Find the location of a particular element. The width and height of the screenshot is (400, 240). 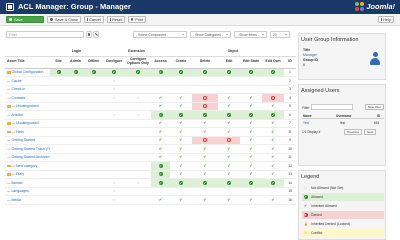

asset-title-cell: — Check-in is located at coordinates (27, 89).